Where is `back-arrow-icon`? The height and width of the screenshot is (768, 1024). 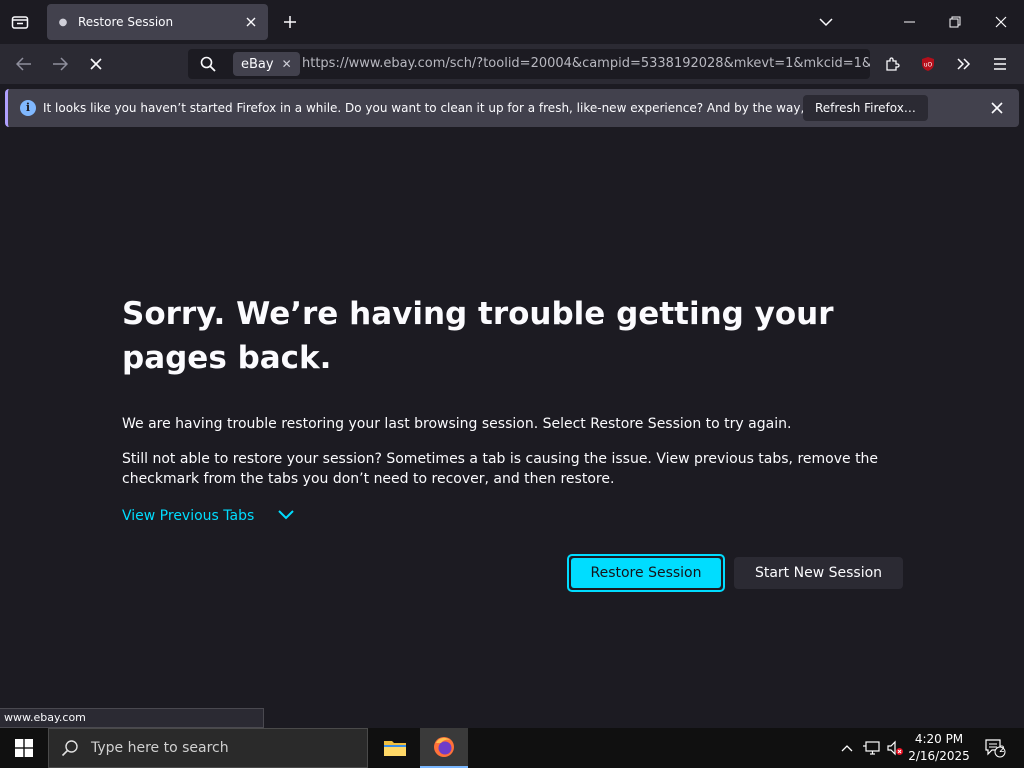
back-arrow-icon is located at coordinates (24, 64).